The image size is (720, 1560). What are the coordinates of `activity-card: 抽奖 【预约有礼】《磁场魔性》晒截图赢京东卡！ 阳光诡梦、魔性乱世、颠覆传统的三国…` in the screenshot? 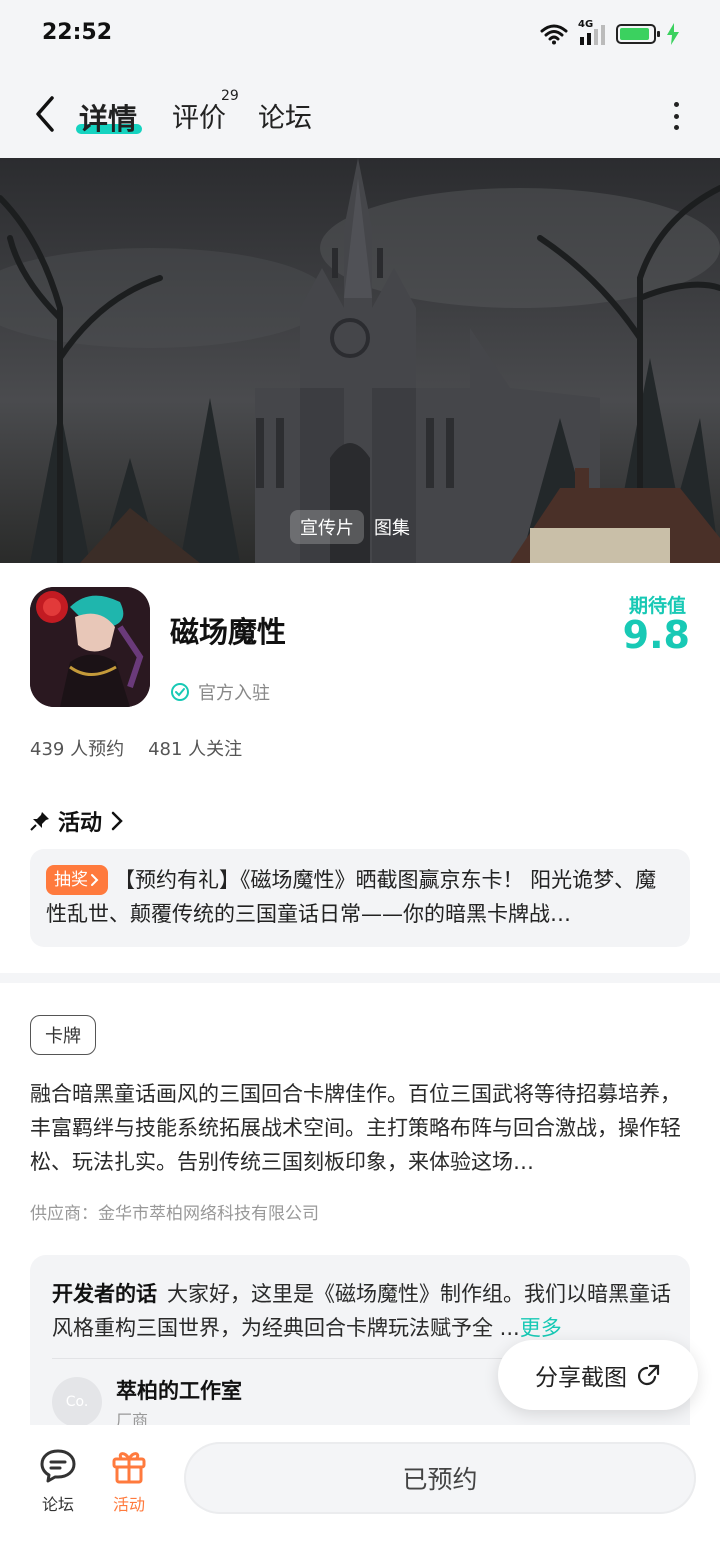 It's located at (360, 898).